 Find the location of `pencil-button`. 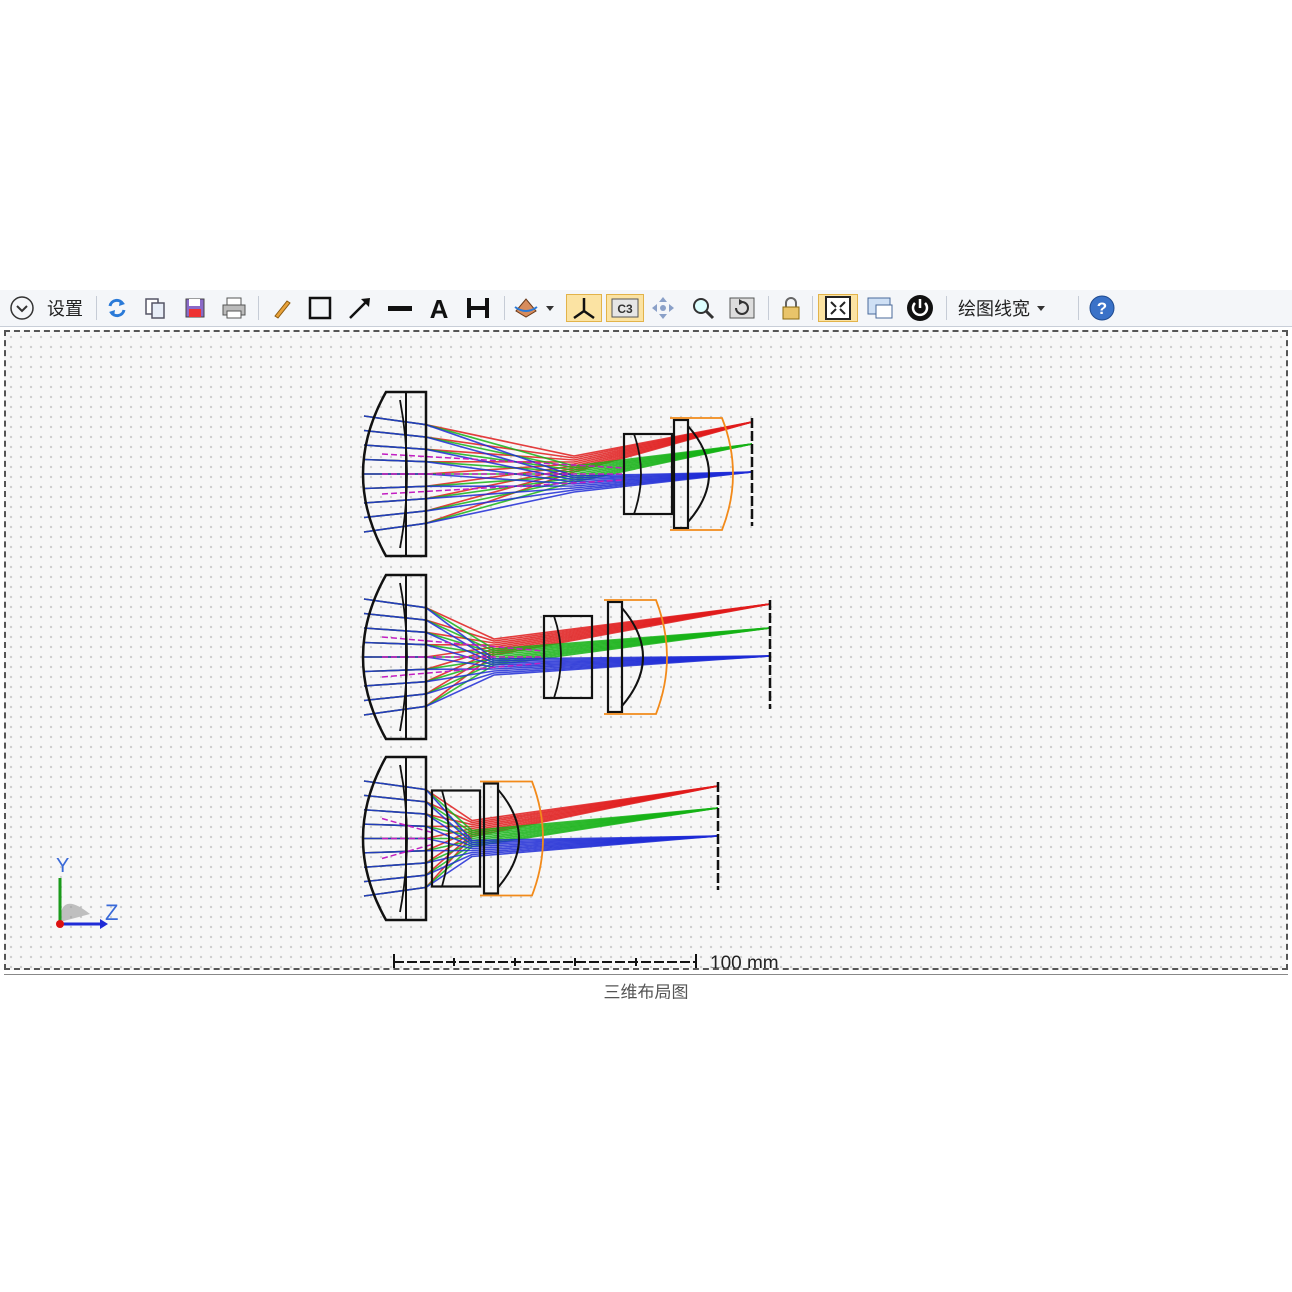

pencil-button is located at coordinates (281, 308).